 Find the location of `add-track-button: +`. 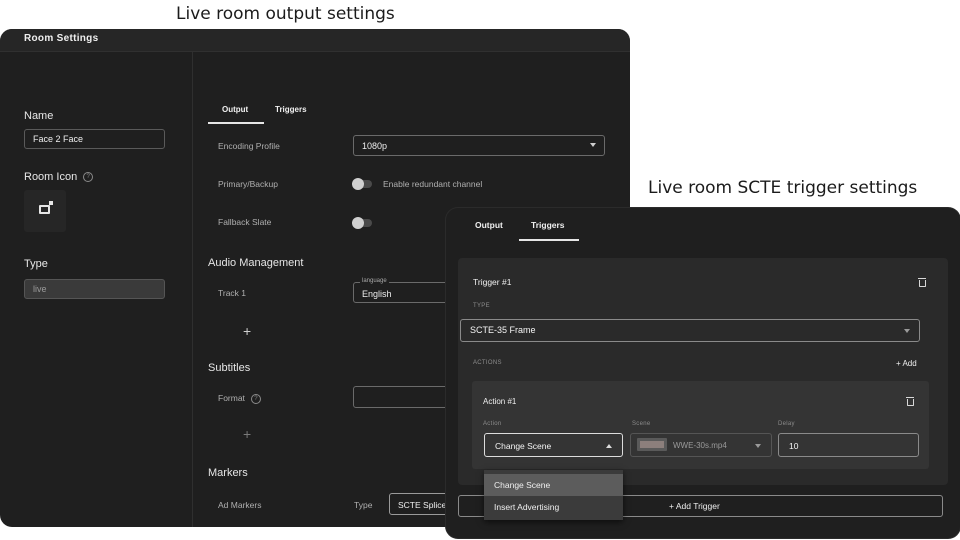

add-track-button: + is located at coordinates (247, 331).